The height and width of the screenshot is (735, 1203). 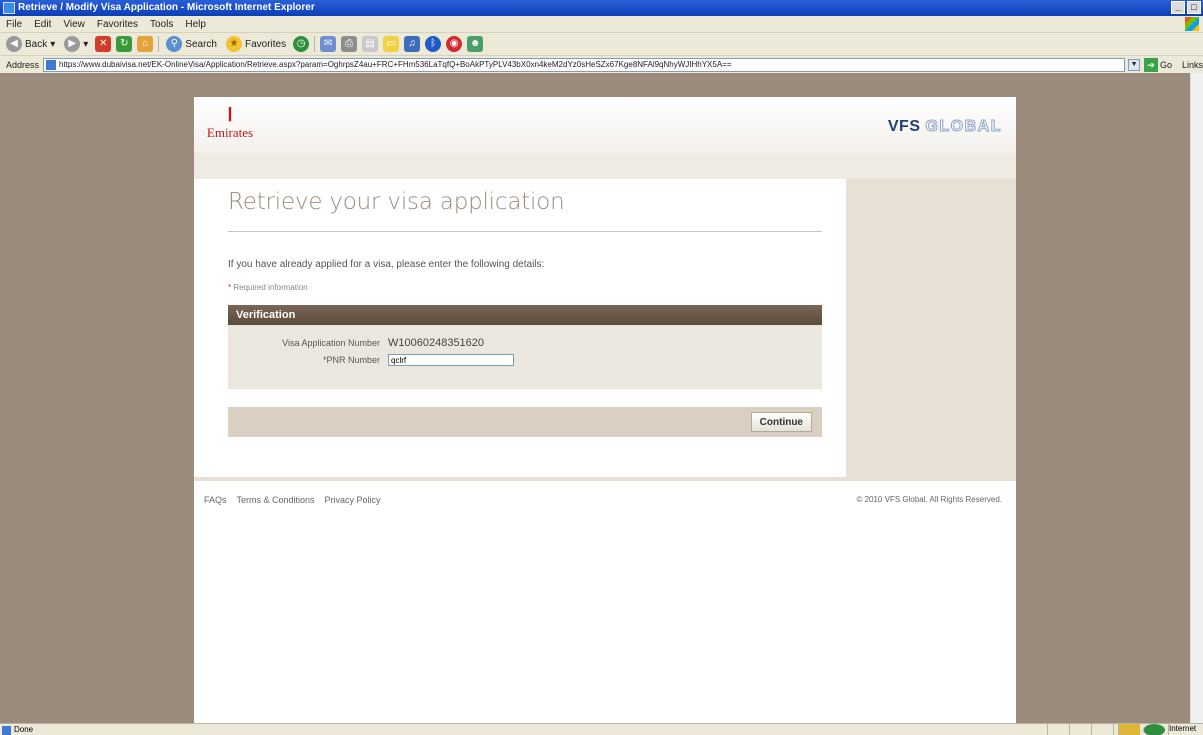 I want to click on search-button: ⚲ Search, so click(x=191, y=44).